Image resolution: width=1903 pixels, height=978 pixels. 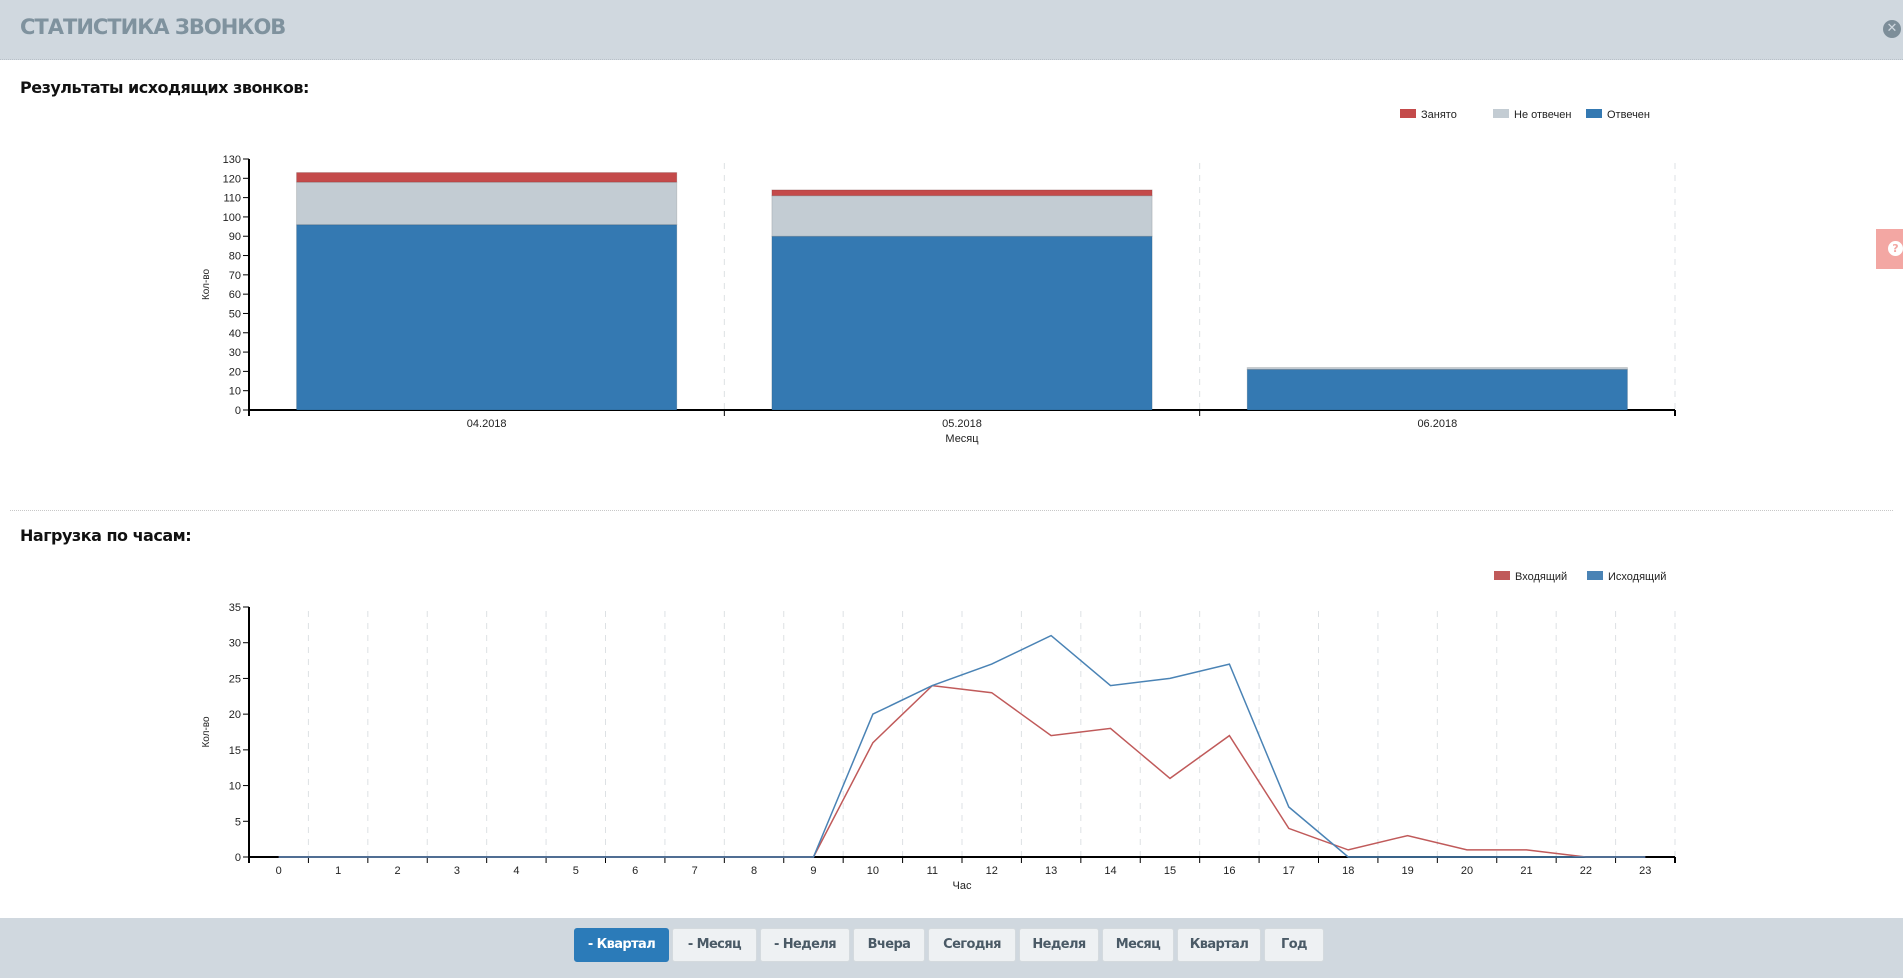 What do you see at coordinates (235, 751) in the screenshot?
I see `y-tick-label: 15` at bounding box center [235, 751].